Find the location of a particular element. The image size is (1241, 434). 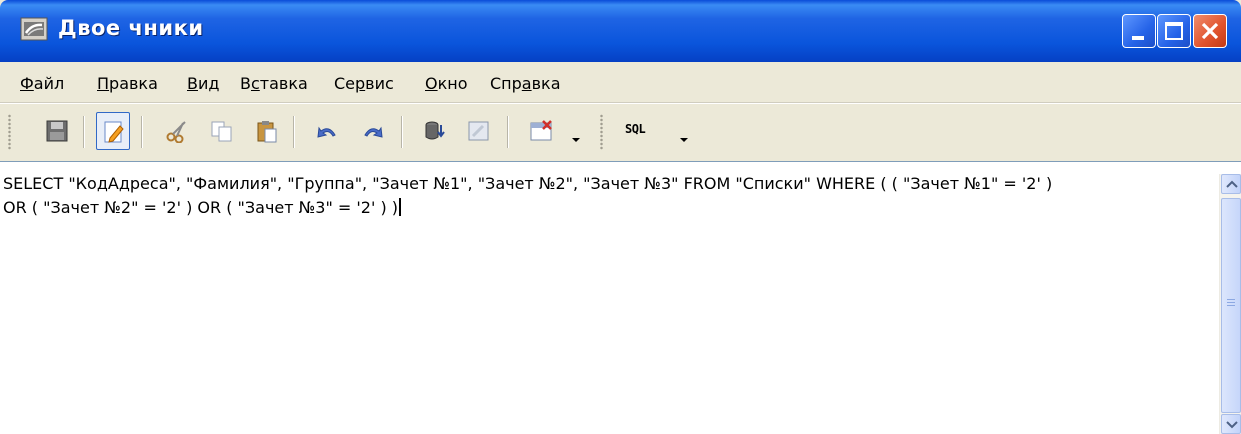

chevron-down-icon is located at coordinates (1232, 425).